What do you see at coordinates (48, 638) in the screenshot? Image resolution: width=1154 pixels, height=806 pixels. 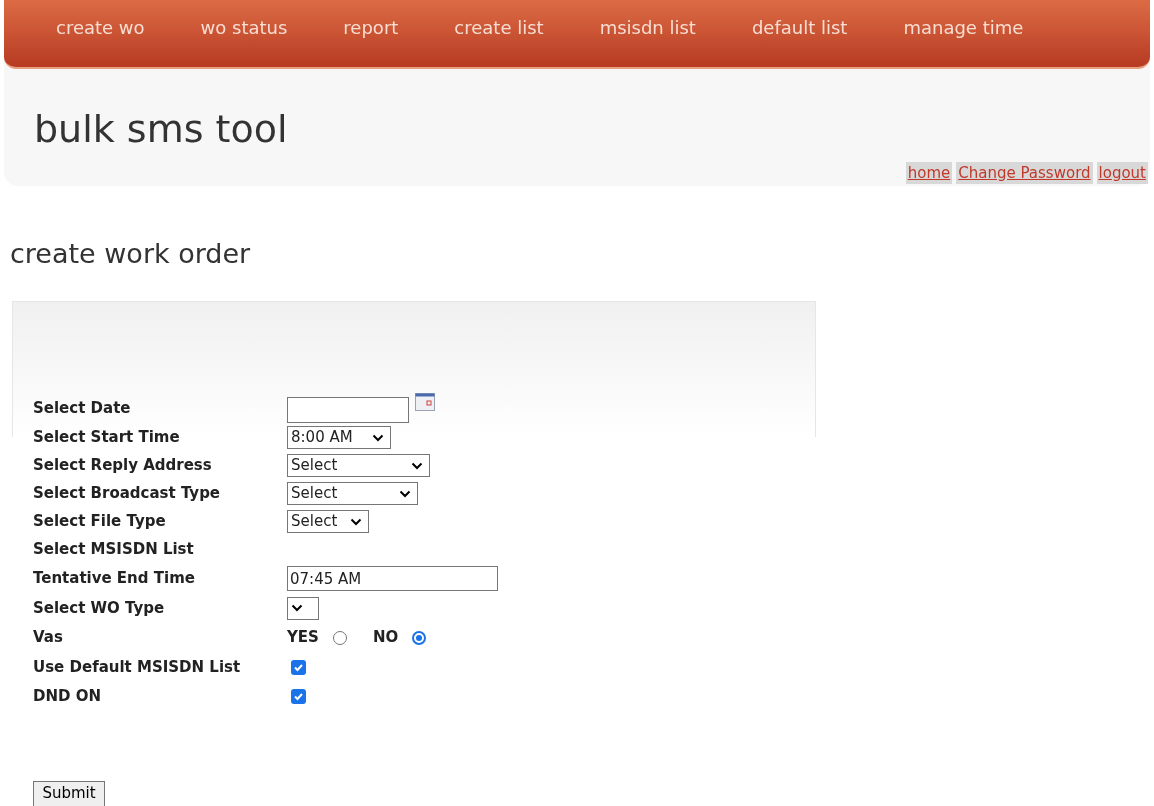 I see `field-label: Vas` at bounding box center [48, 638].